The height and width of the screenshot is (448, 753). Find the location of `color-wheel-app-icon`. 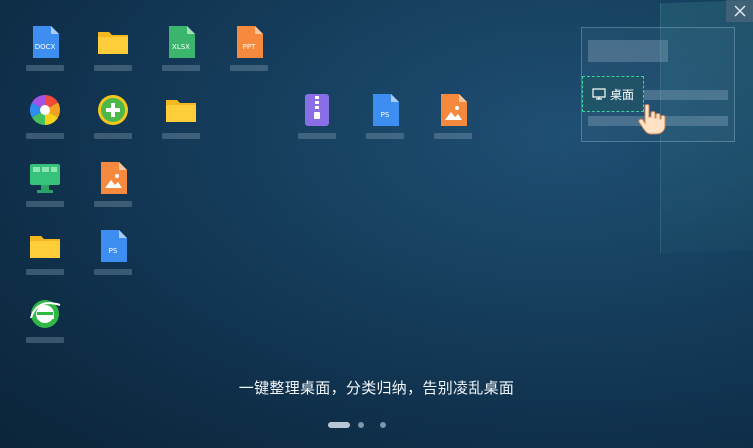

color-wheel-app-icon is located at coordinates (45, 110).